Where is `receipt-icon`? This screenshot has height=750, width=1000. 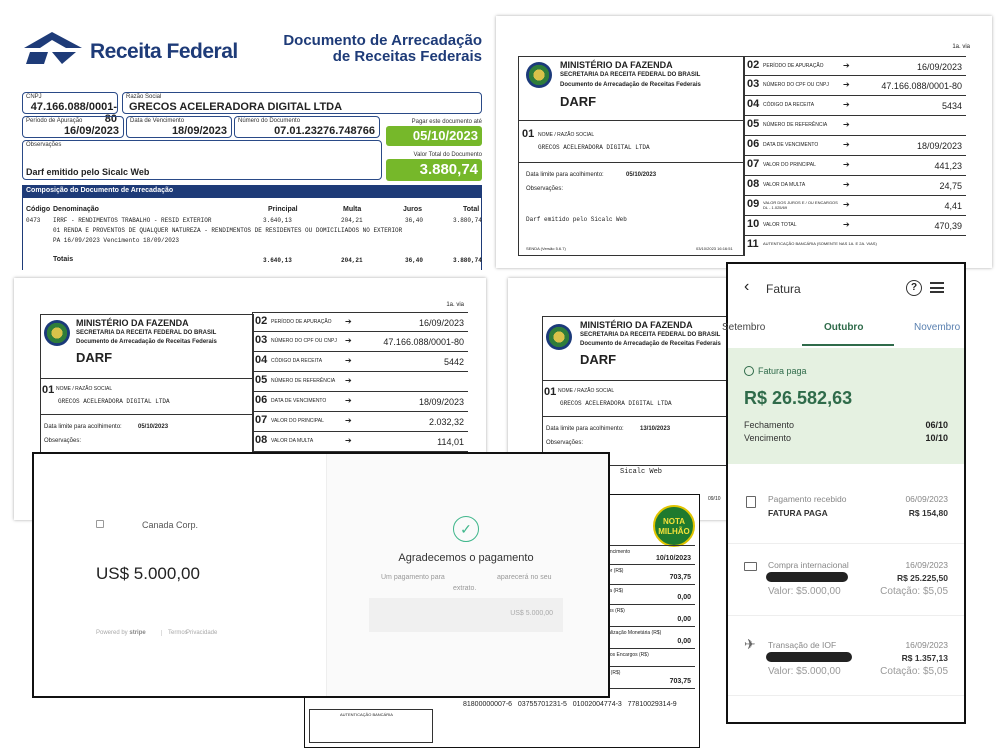
receipt-icon is located at coordinates (751, 502).